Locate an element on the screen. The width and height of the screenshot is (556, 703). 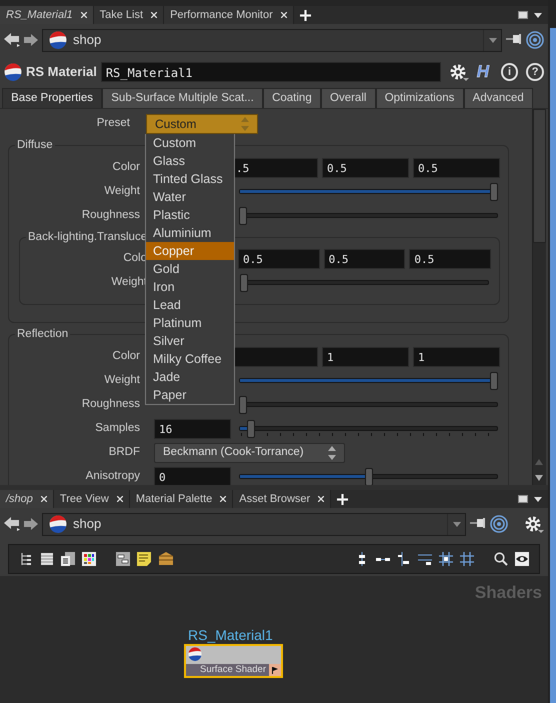
align-top-icon is located at coordinates (425, 559).